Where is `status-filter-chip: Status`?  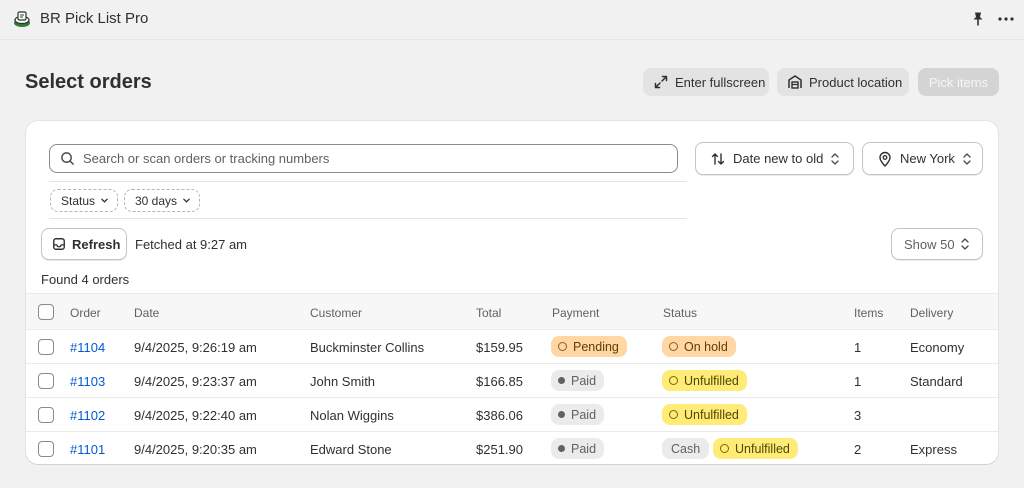
status-filter-chip: Status is located at coordinates (84, 200).